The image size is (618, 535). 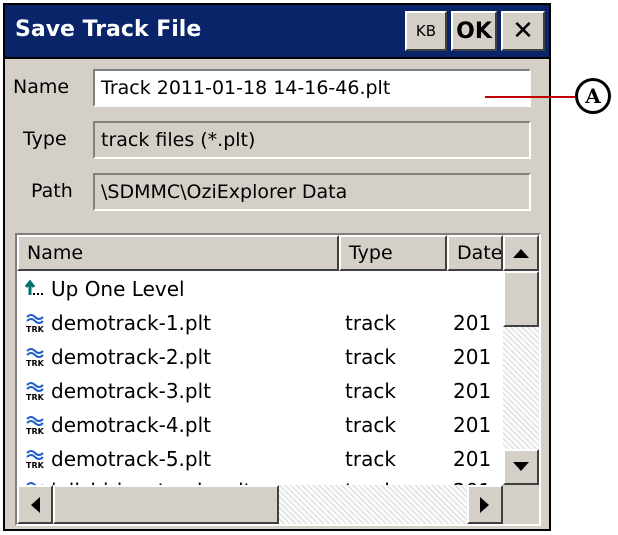 I want to click on scroll-up-button, so click(x=521, y=253).